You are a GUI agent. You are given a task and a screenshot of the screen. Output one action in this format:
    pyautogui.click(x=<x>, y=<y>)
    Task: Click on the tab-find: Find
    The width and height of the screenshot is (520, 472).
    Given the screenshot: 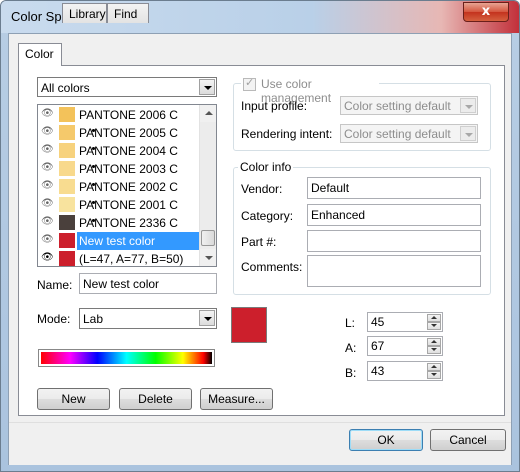 What is the action you would take?
    pyautogui.click(x=128, y=13)
    